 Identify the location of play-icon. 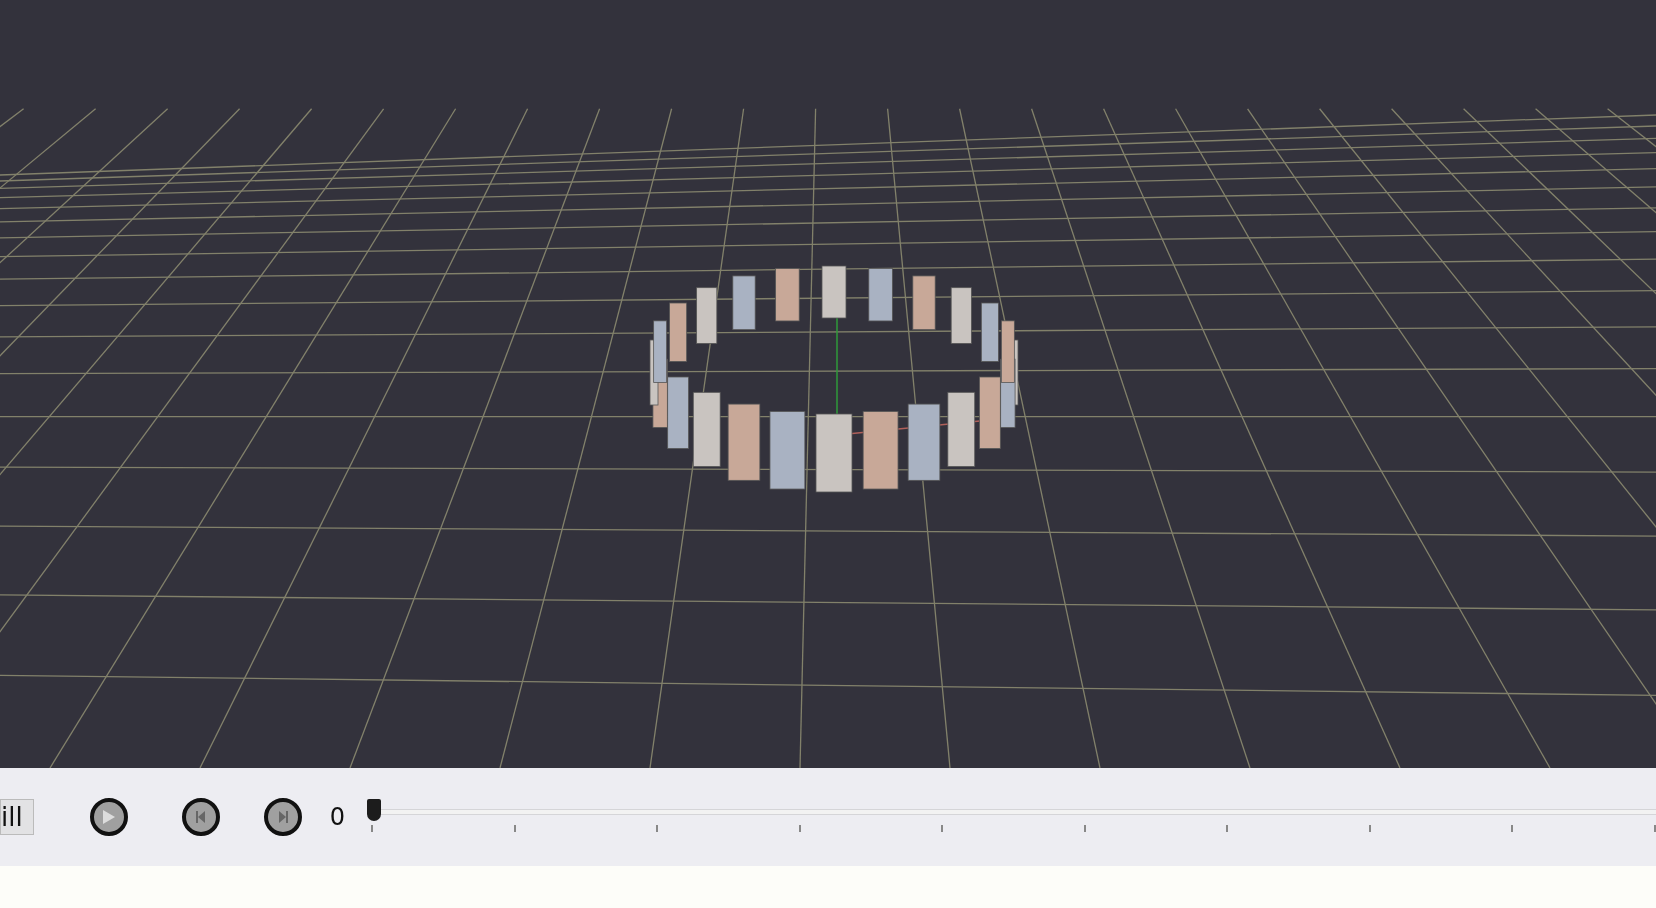
(108, 817).